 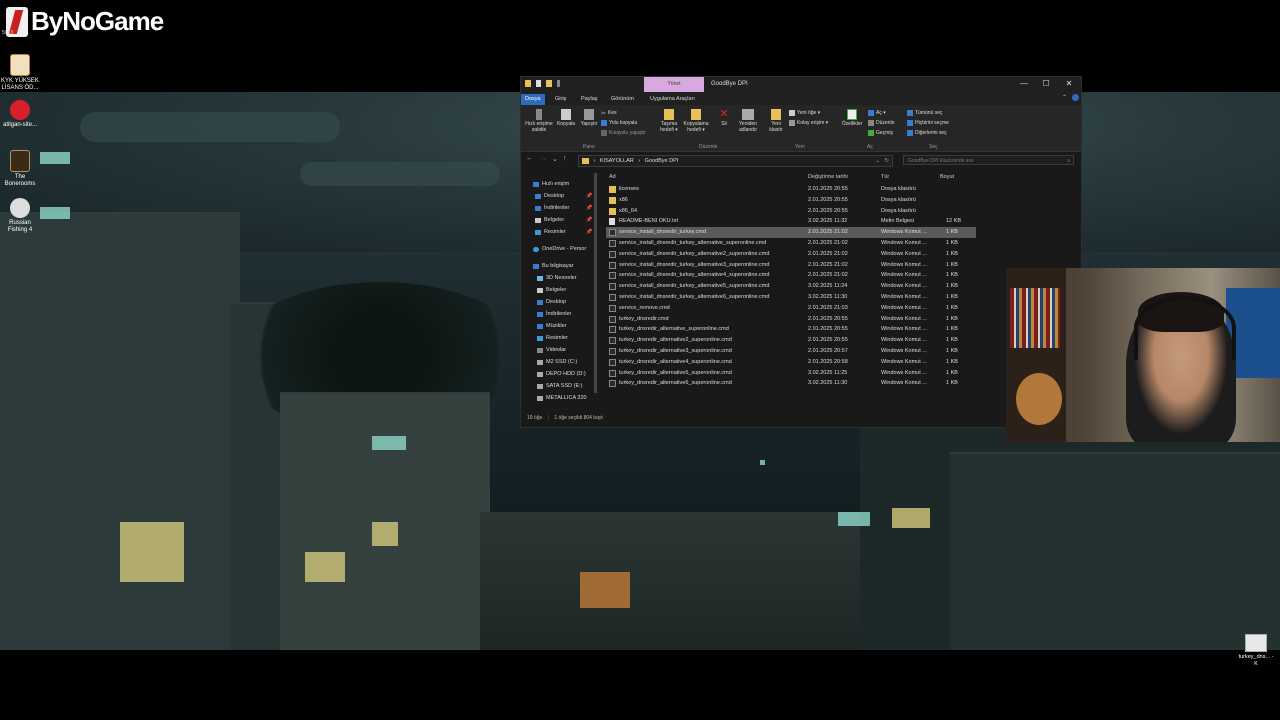 What do you see at coordinates (696, 121) in the screenshot?
I see `copy-to-button: Kopyalama hedefi ▾` at bounding box center [696, 121].